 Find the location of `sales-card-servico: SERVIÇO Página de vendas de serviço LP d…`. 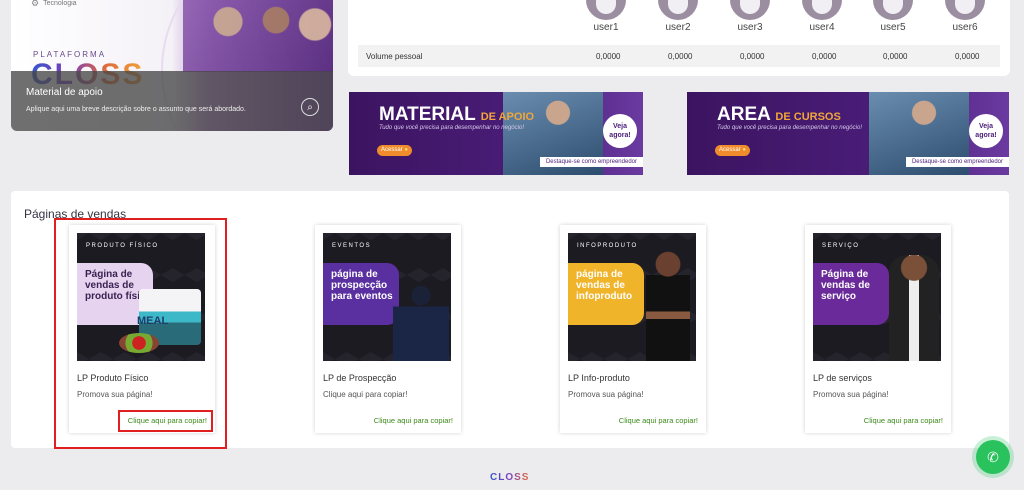

sales-card-servico: SERVIÇO Página de vendas de serviço LP d… is located at coordinates (878, 329).